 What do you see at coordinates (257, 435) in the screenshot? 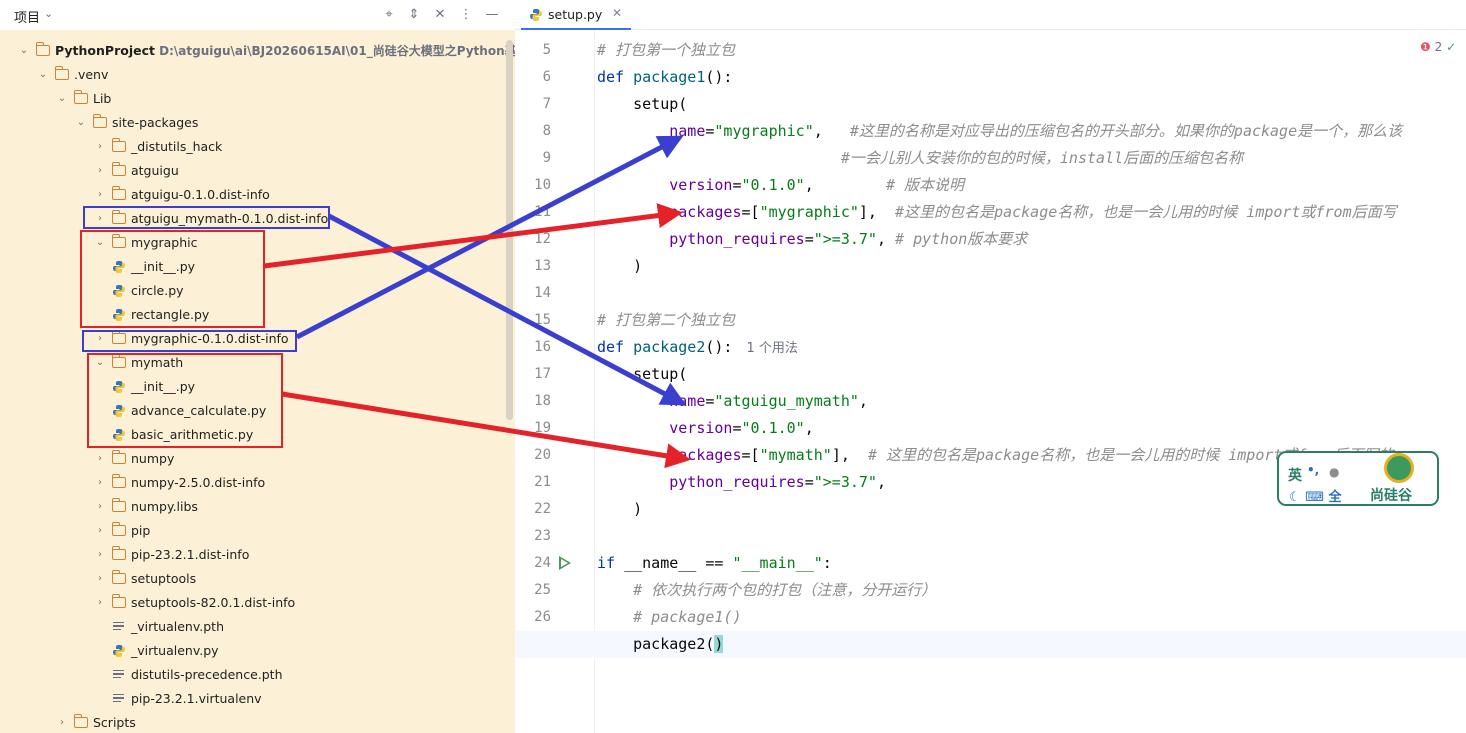
I see `tree-item: basic_arithmetic.py` at bounding box center [257, 435].